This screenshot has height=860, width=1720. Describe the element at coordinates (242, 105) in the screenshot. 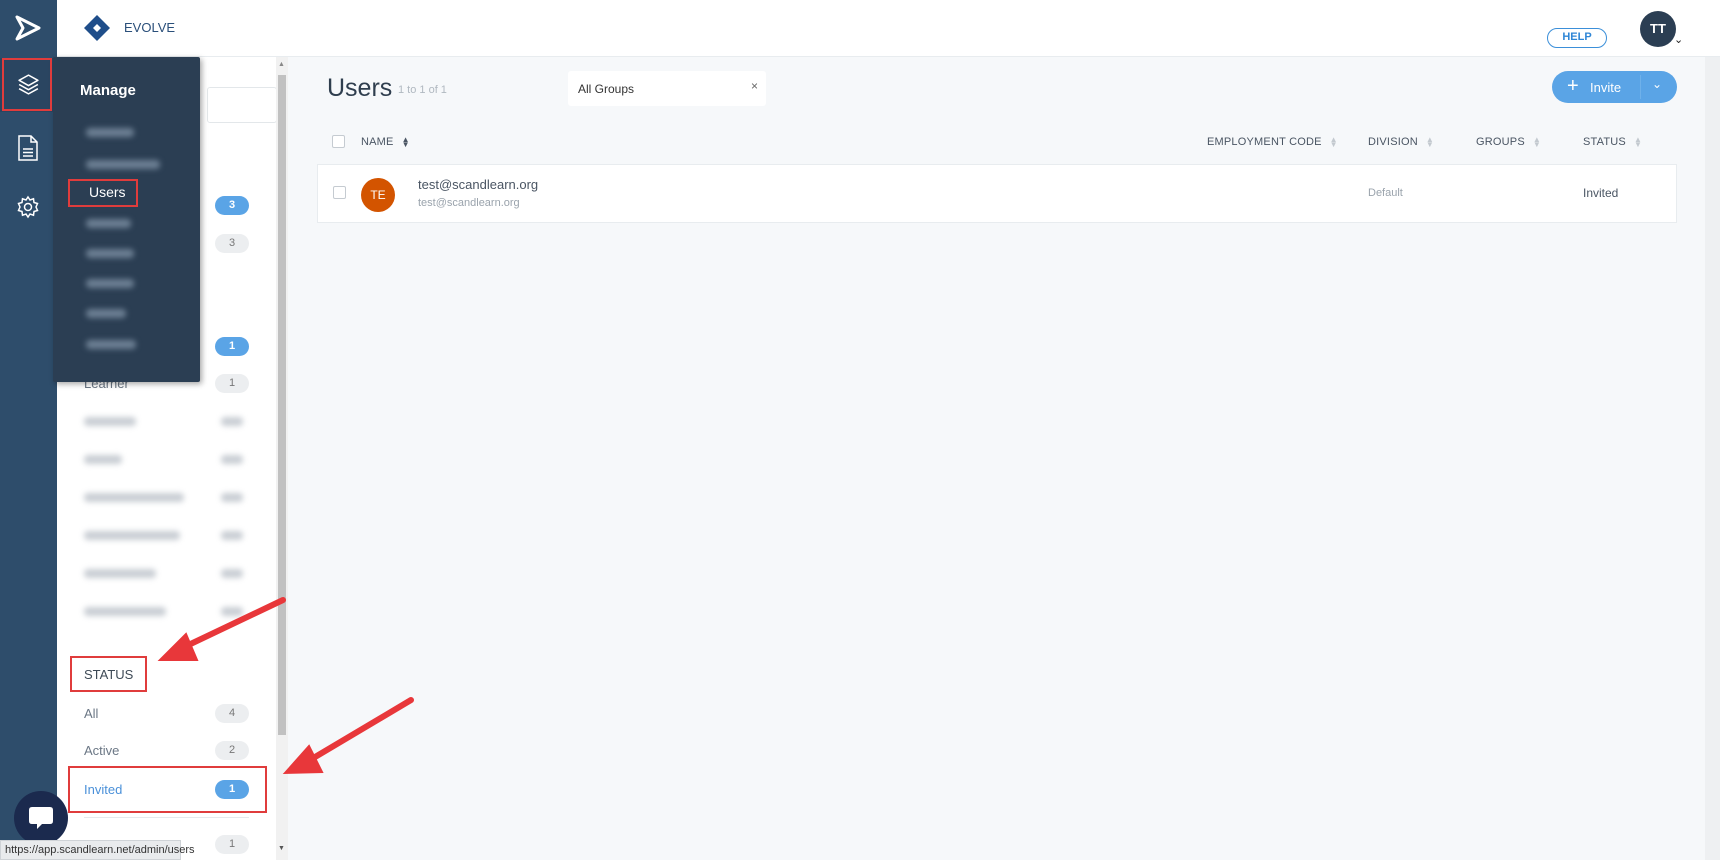

I see `filter-search-input` at that location.